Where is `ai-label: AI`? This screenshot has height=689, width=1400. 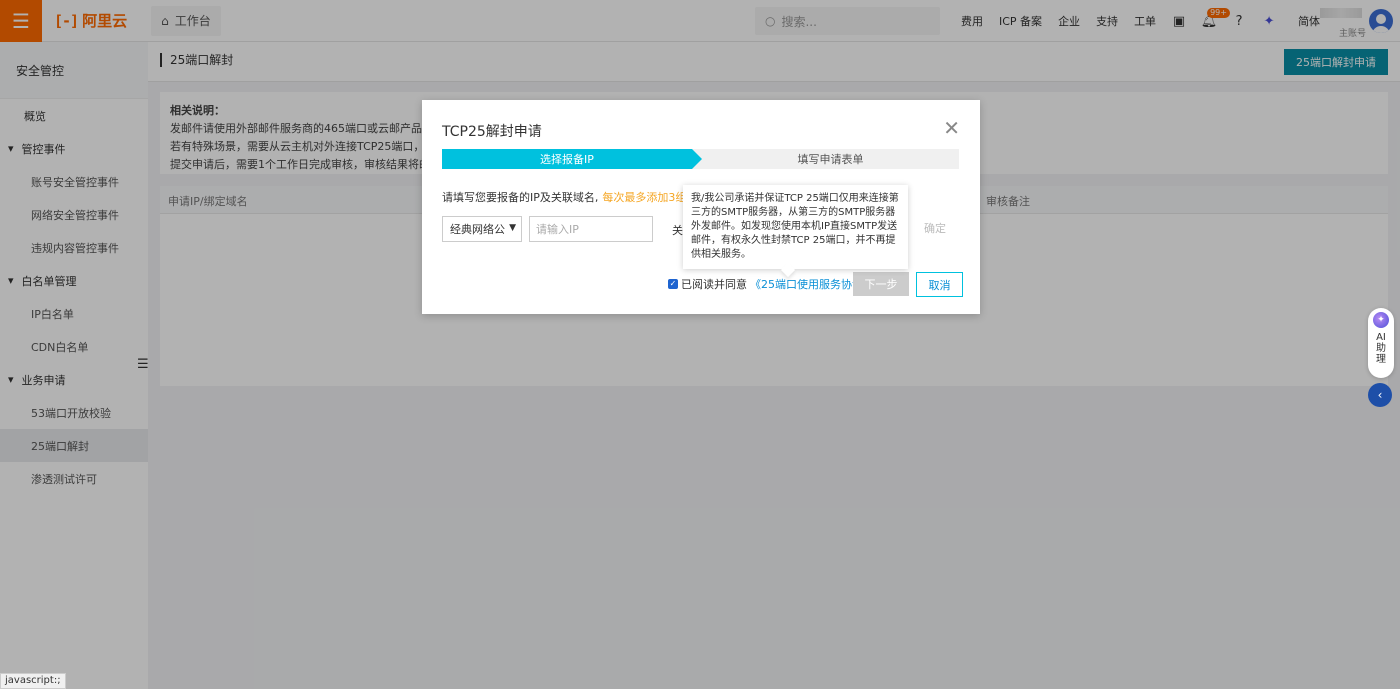
ai-label: AI is located at coordinates (1381, 337).